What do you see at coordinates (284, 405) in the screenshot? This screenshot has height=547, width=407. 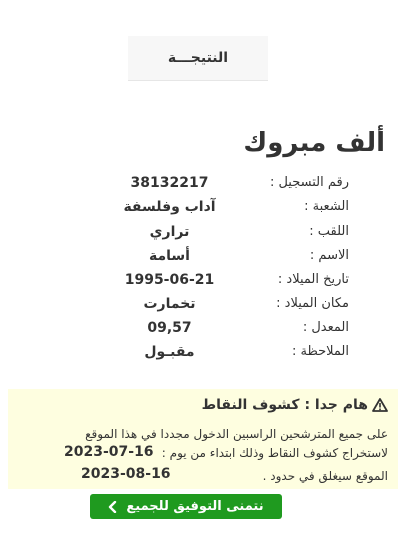 I see `notice-title-text: هام جدا : كشوف النقاط` at bounding box center [284, 405].